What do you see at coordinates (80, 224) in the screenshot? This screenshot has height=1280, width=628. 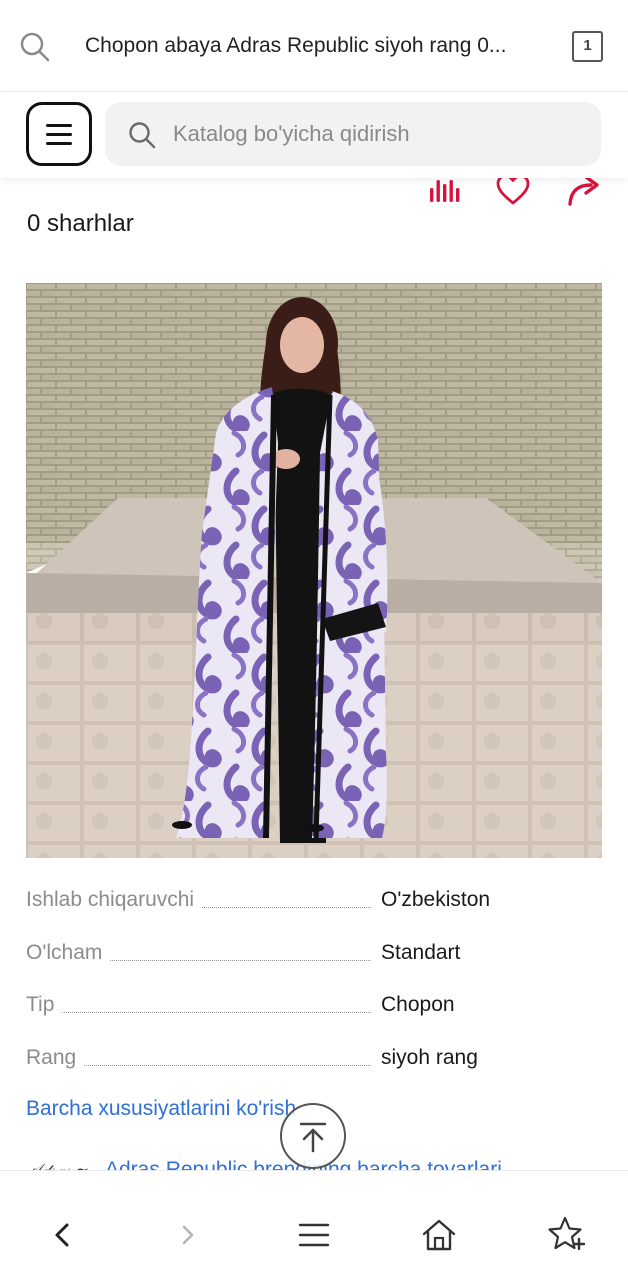 I see `reviews-count: 0 sharhlar` at bounding box center [80, 224].